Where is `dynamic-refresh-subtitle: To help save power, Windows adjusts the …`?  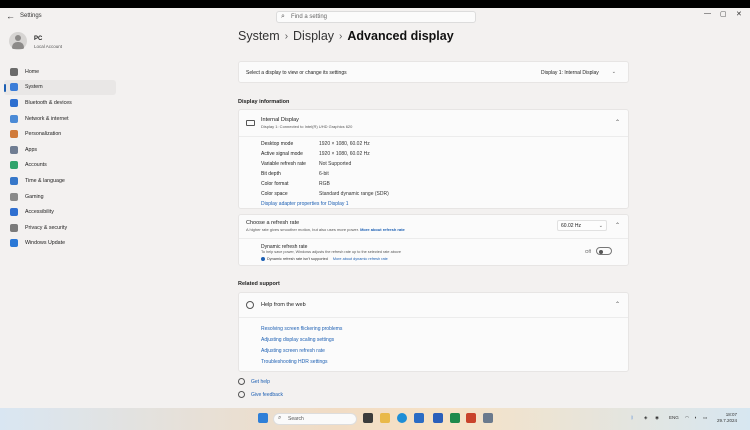 dynamic-refresh-subtitle: To help save power, Windows adjusts the … is located at coordinates (331, 252).